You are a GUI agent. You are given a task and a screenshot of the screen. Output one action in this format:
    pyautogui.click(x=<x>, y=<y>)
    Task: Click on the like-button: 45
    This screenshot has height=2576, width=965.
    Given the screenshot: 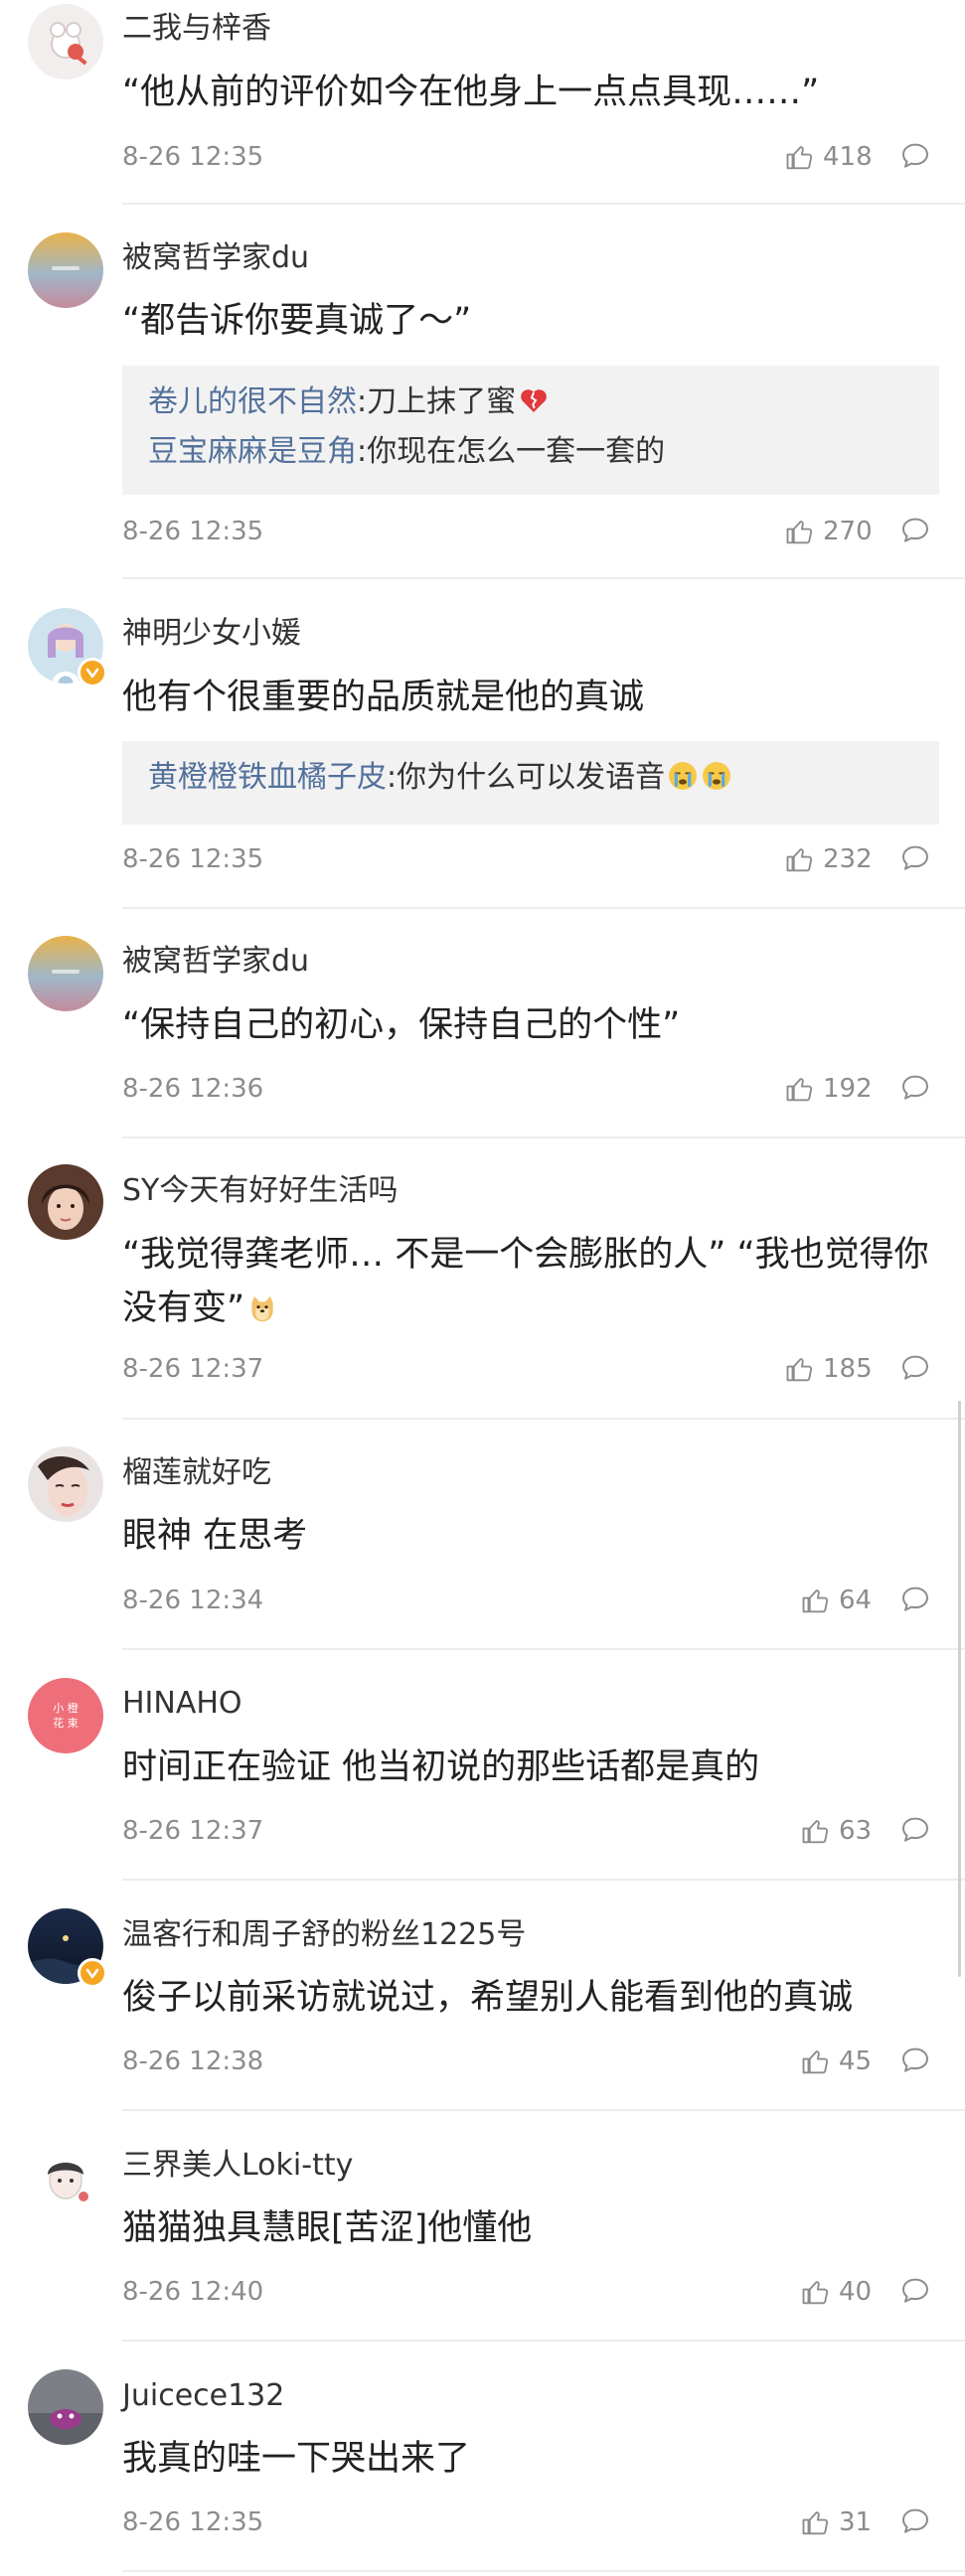 What is the action you would take?
    pyautogui.click(x=836, y=2061)
    